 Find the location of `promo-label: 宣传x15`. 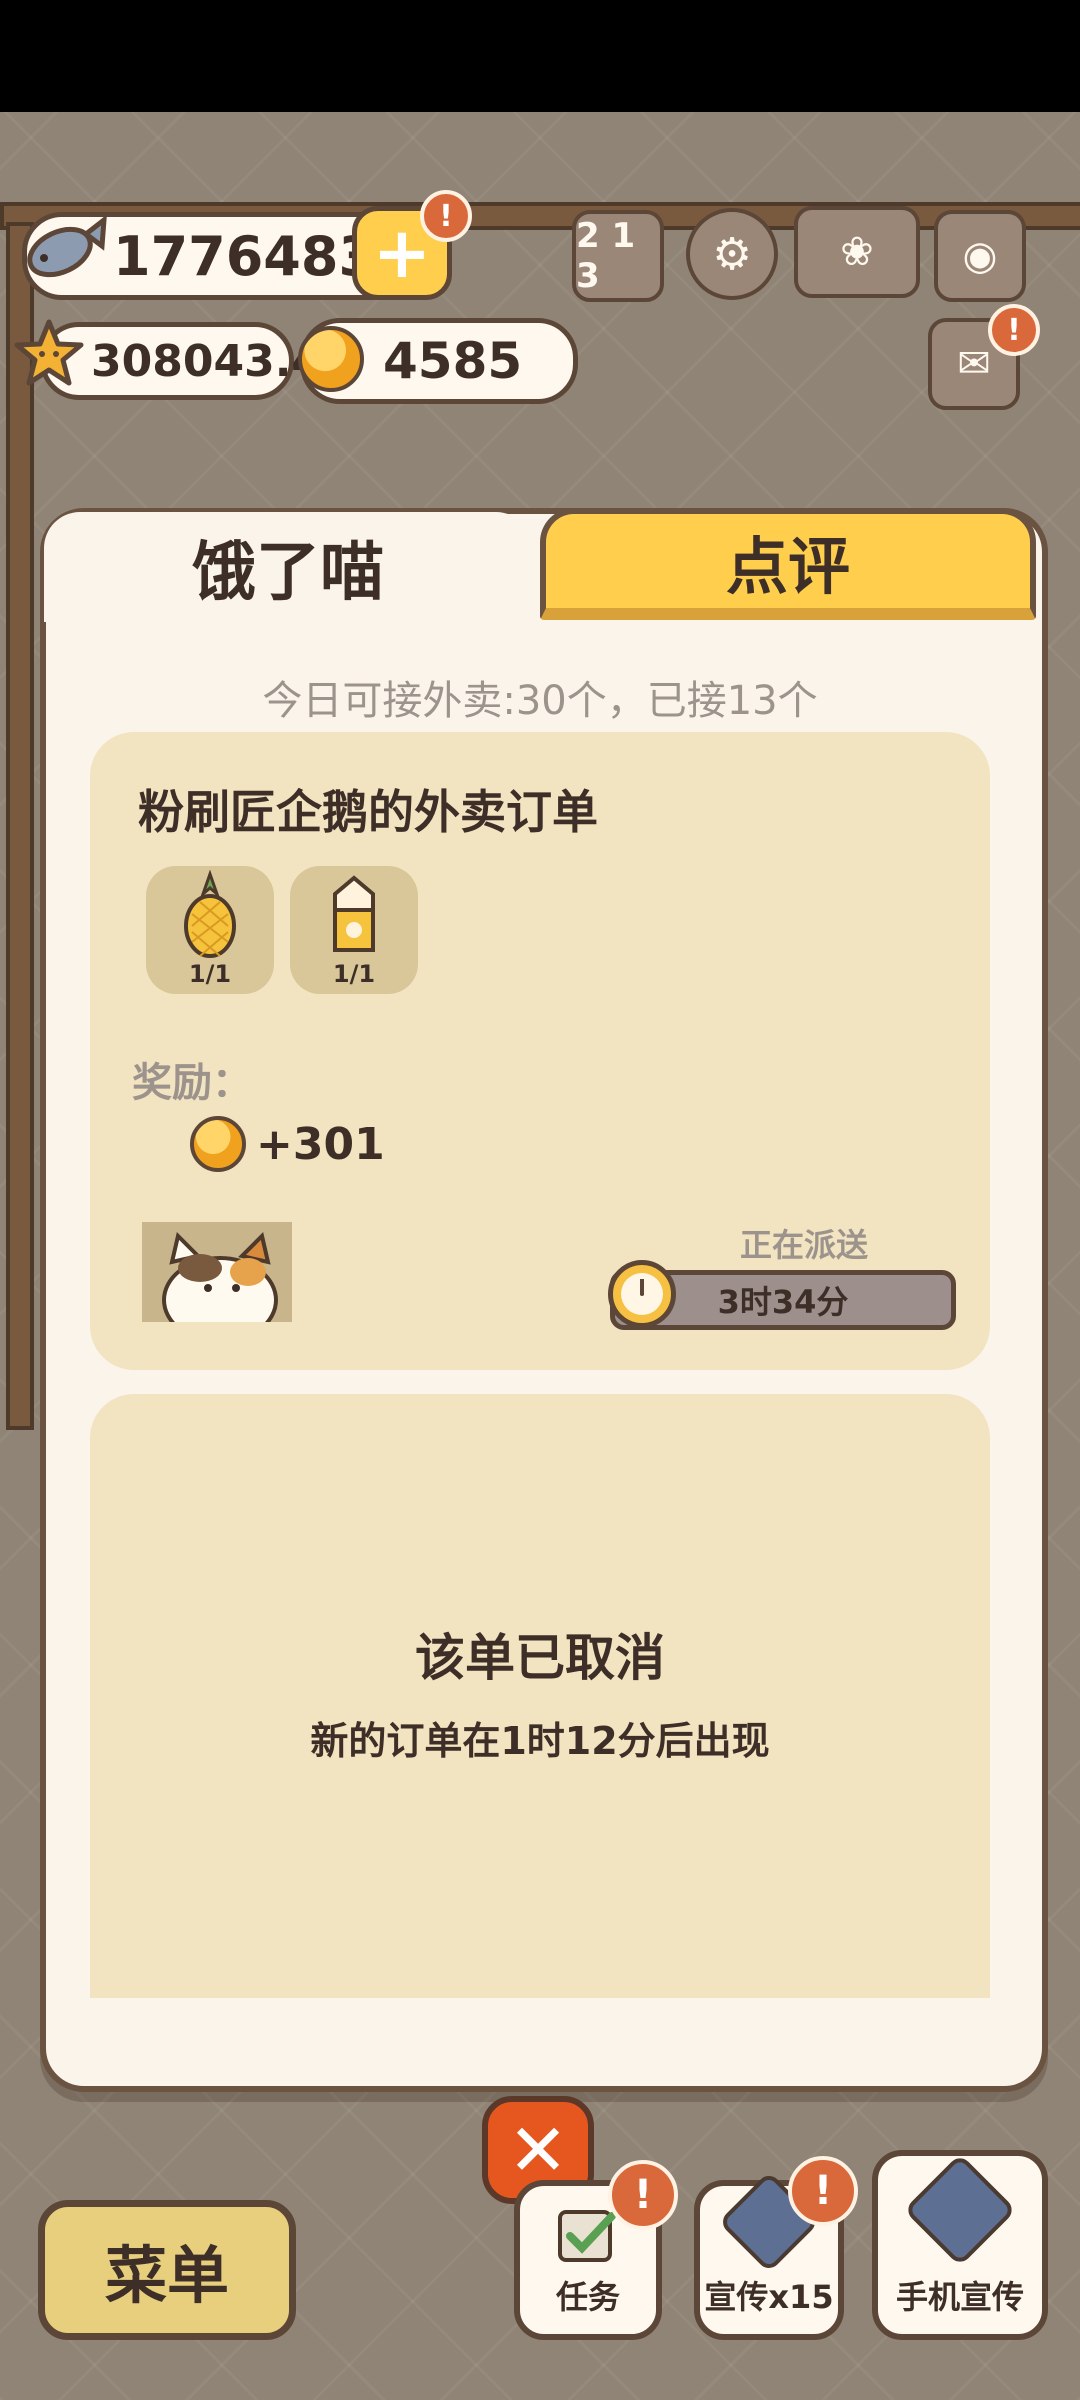

promo-label: 宣传x15 is located at coordinates (769, 2297).